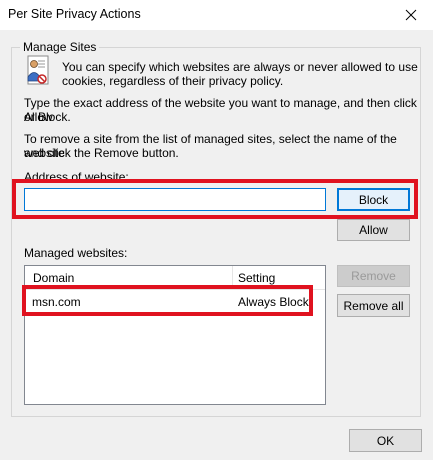  I want to click on list-item-domain: msn.com, so click(56, 302).